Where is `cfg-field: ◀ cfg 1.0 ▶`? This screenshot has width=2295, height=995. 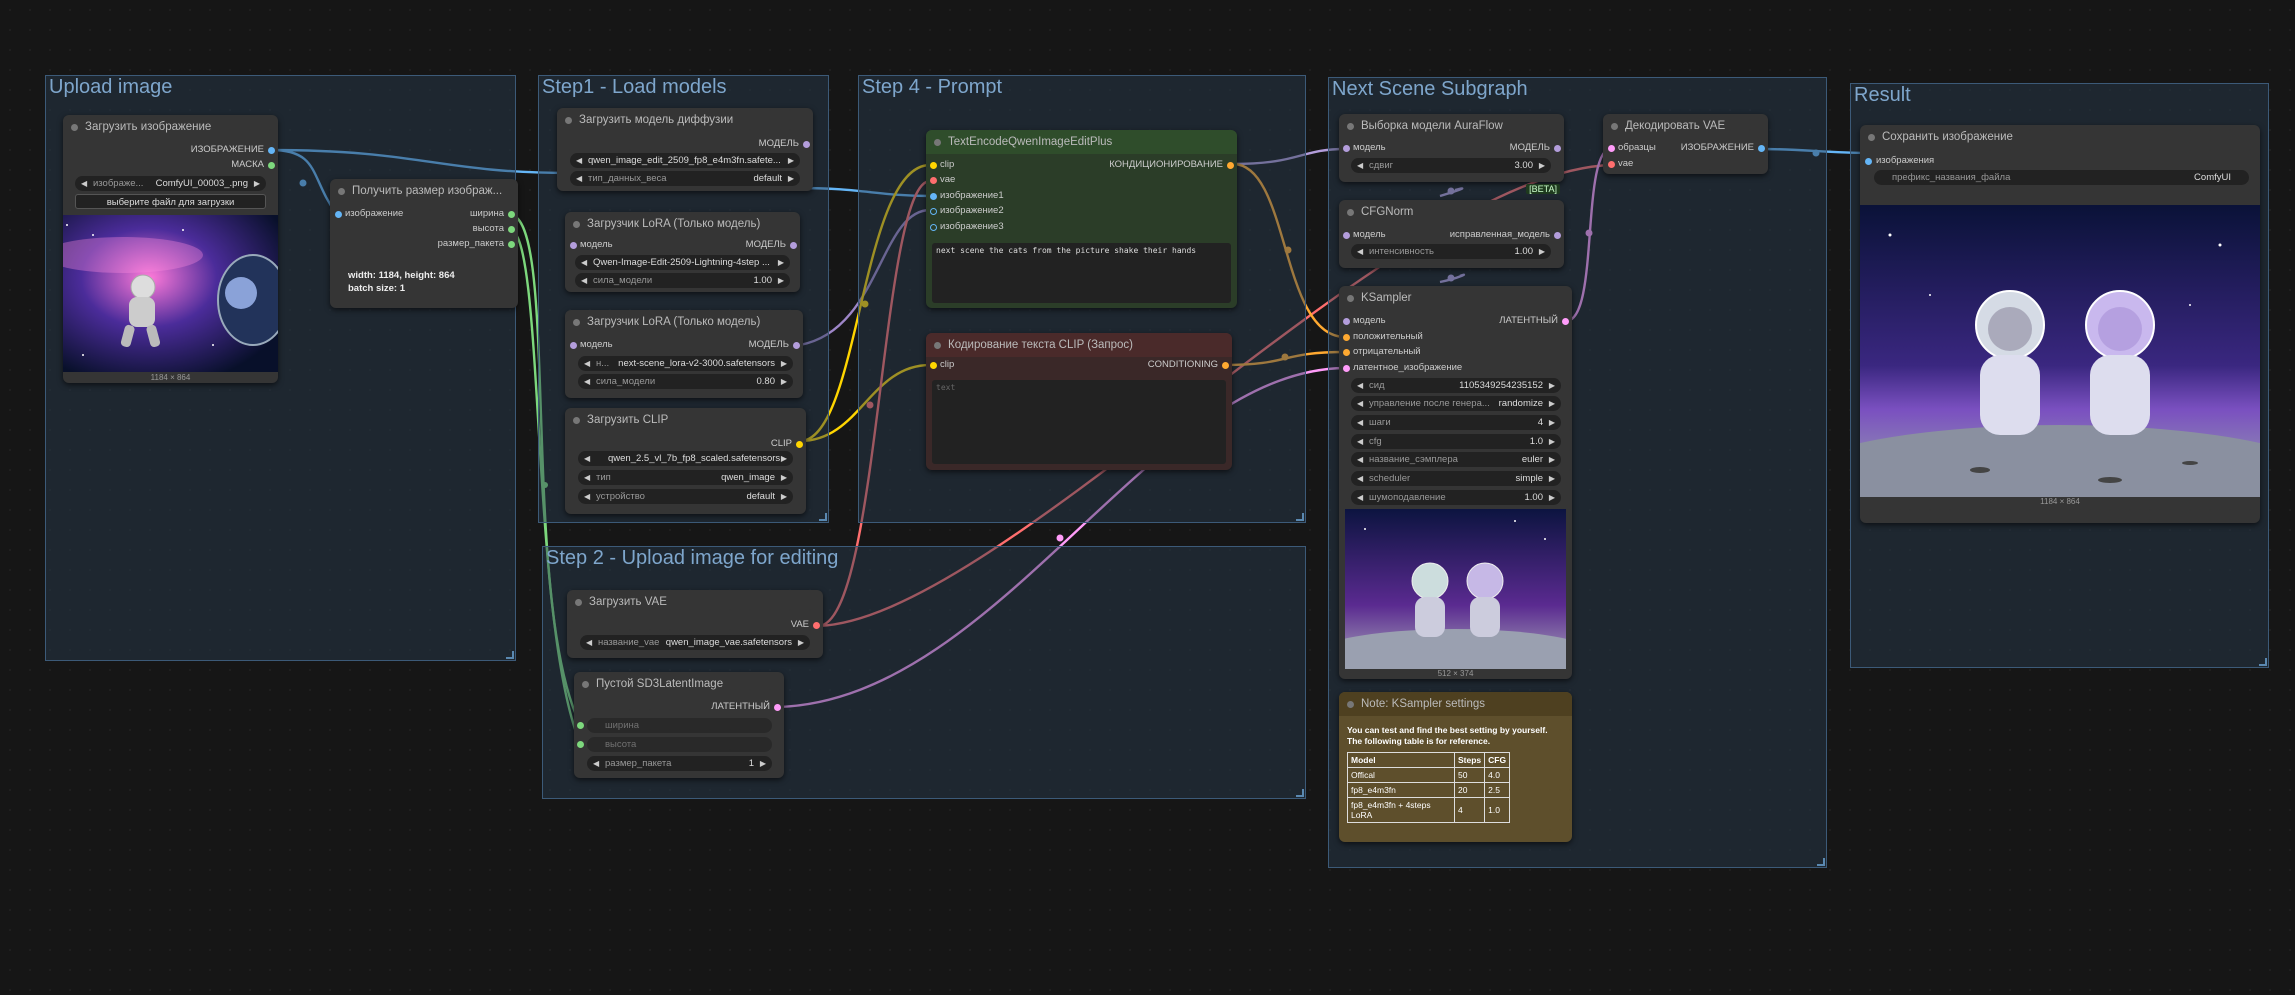
cfg-field: ◀ cfg 1.0 ▶ is located at coordinates (1456, 441).